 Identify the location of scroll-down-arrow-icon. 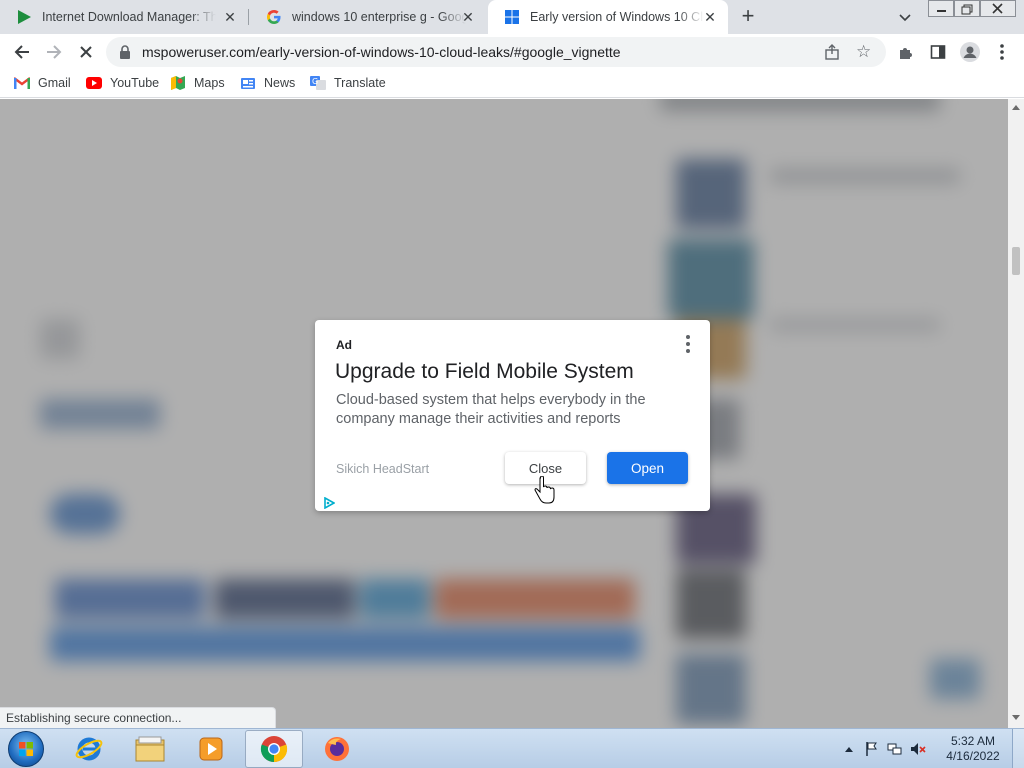
(1016, 717).